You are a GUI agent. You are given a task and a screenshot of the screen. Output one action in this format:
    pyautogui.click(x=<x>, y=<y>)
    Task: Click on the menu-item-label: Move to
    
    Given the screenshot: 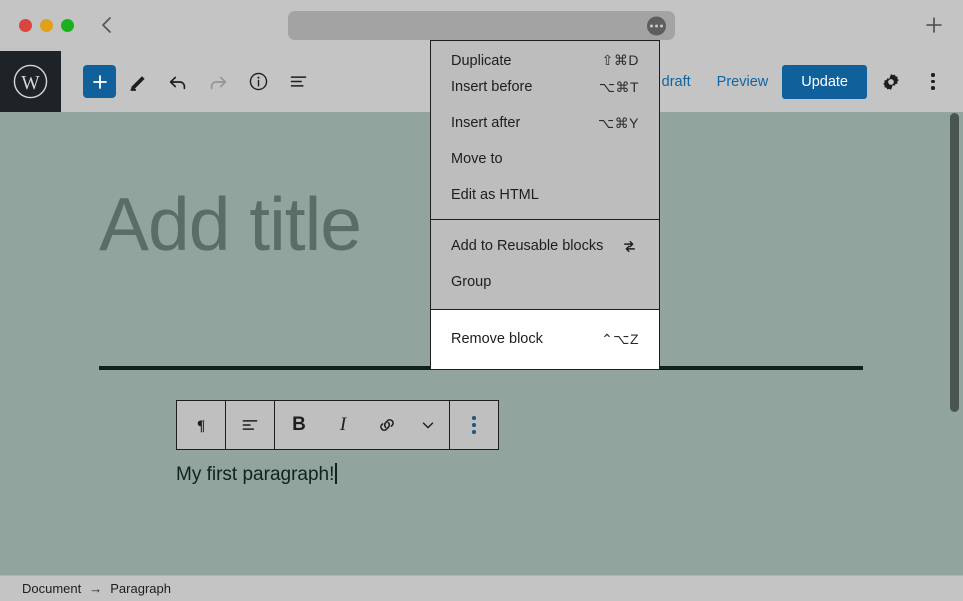 What is the action you would take?
    pyautogui.click(x=477, y=159)
    